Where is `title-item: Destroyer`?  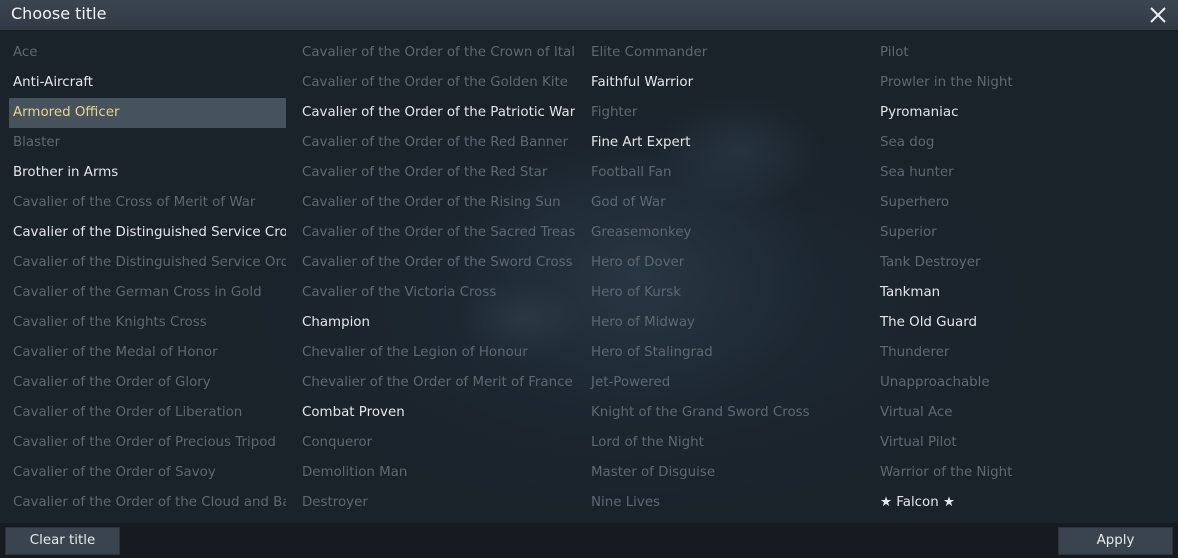 title-item: Destroyer is located at coordinates (436, 503).